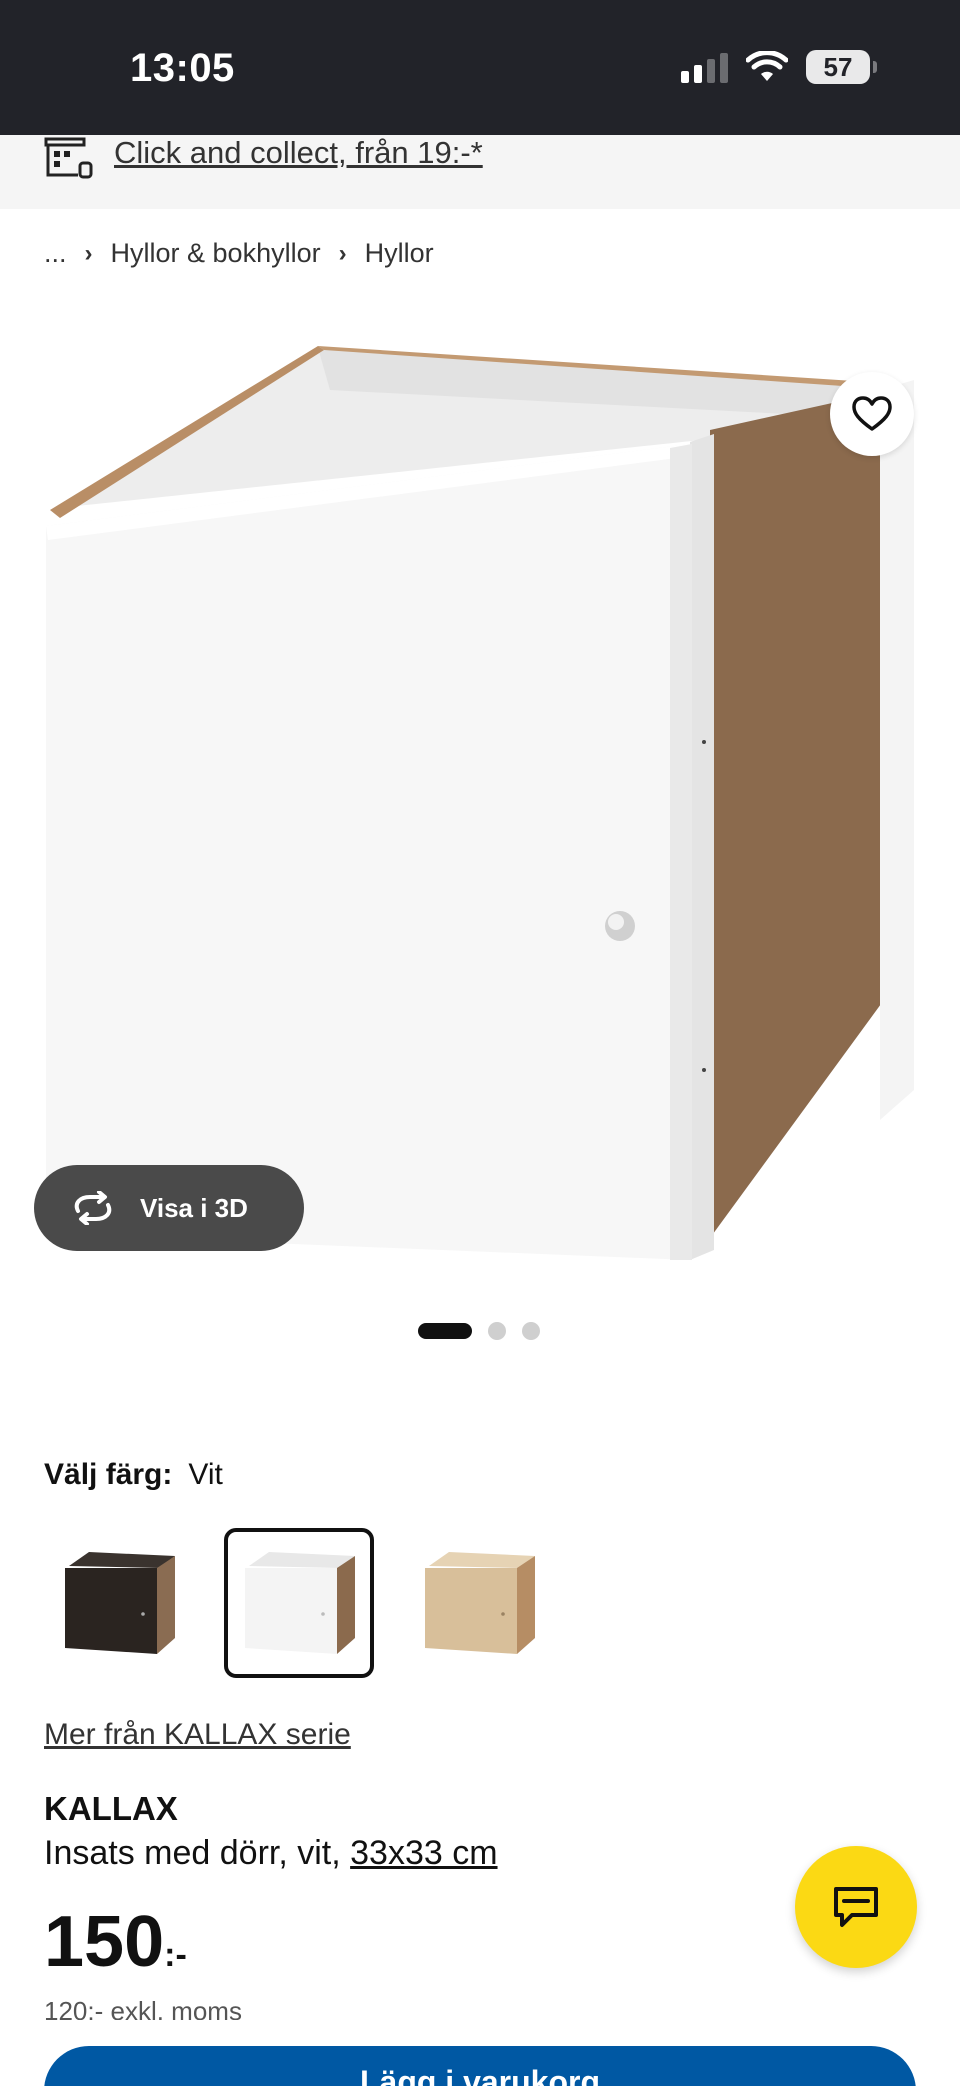 The height and width of the screenshot is (2086, 960). What do you see at coordinates (399, 253) in the screenshot?
I see `breadcrumb-item-shelves: Hyllor` at bounding box center [399, 253].